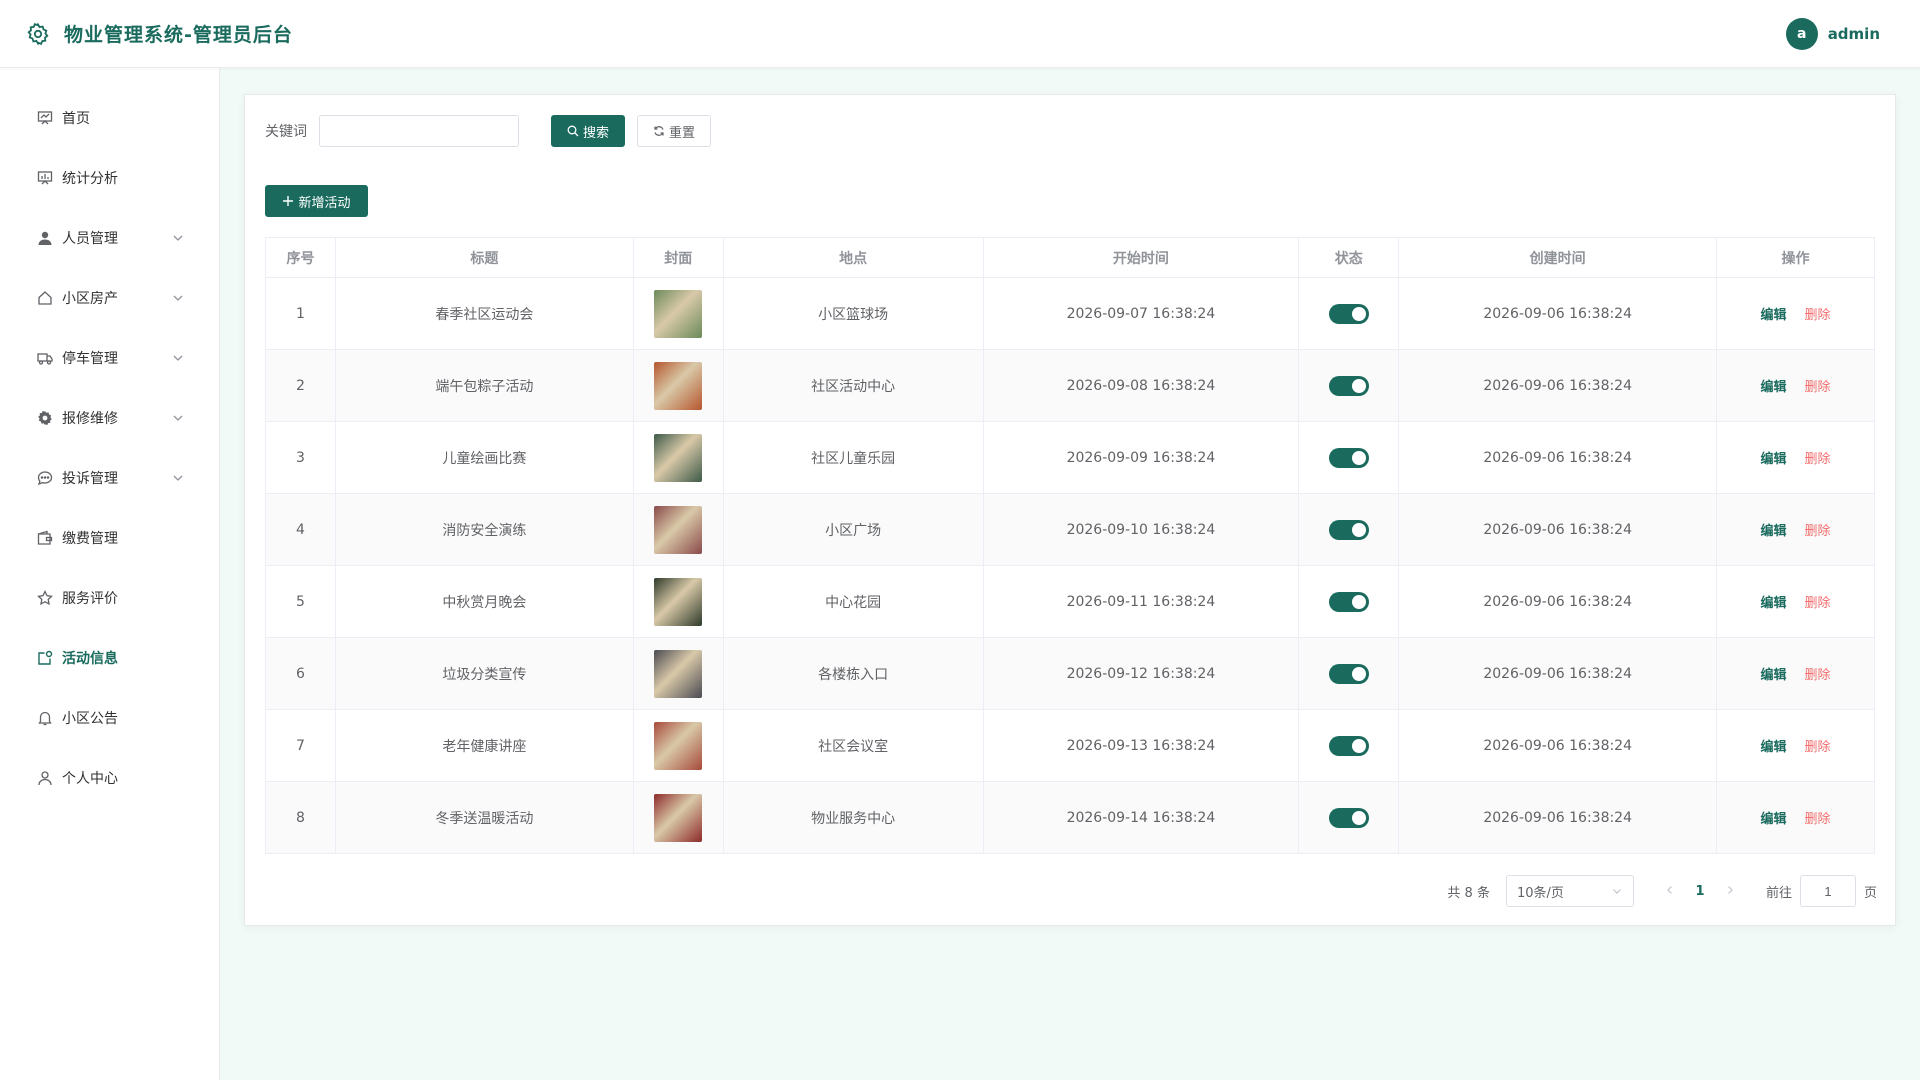  What do you see at coordinates (300, 529) in the screenshot?
I see `cell-no: 4` at bounding box center [300, 529].